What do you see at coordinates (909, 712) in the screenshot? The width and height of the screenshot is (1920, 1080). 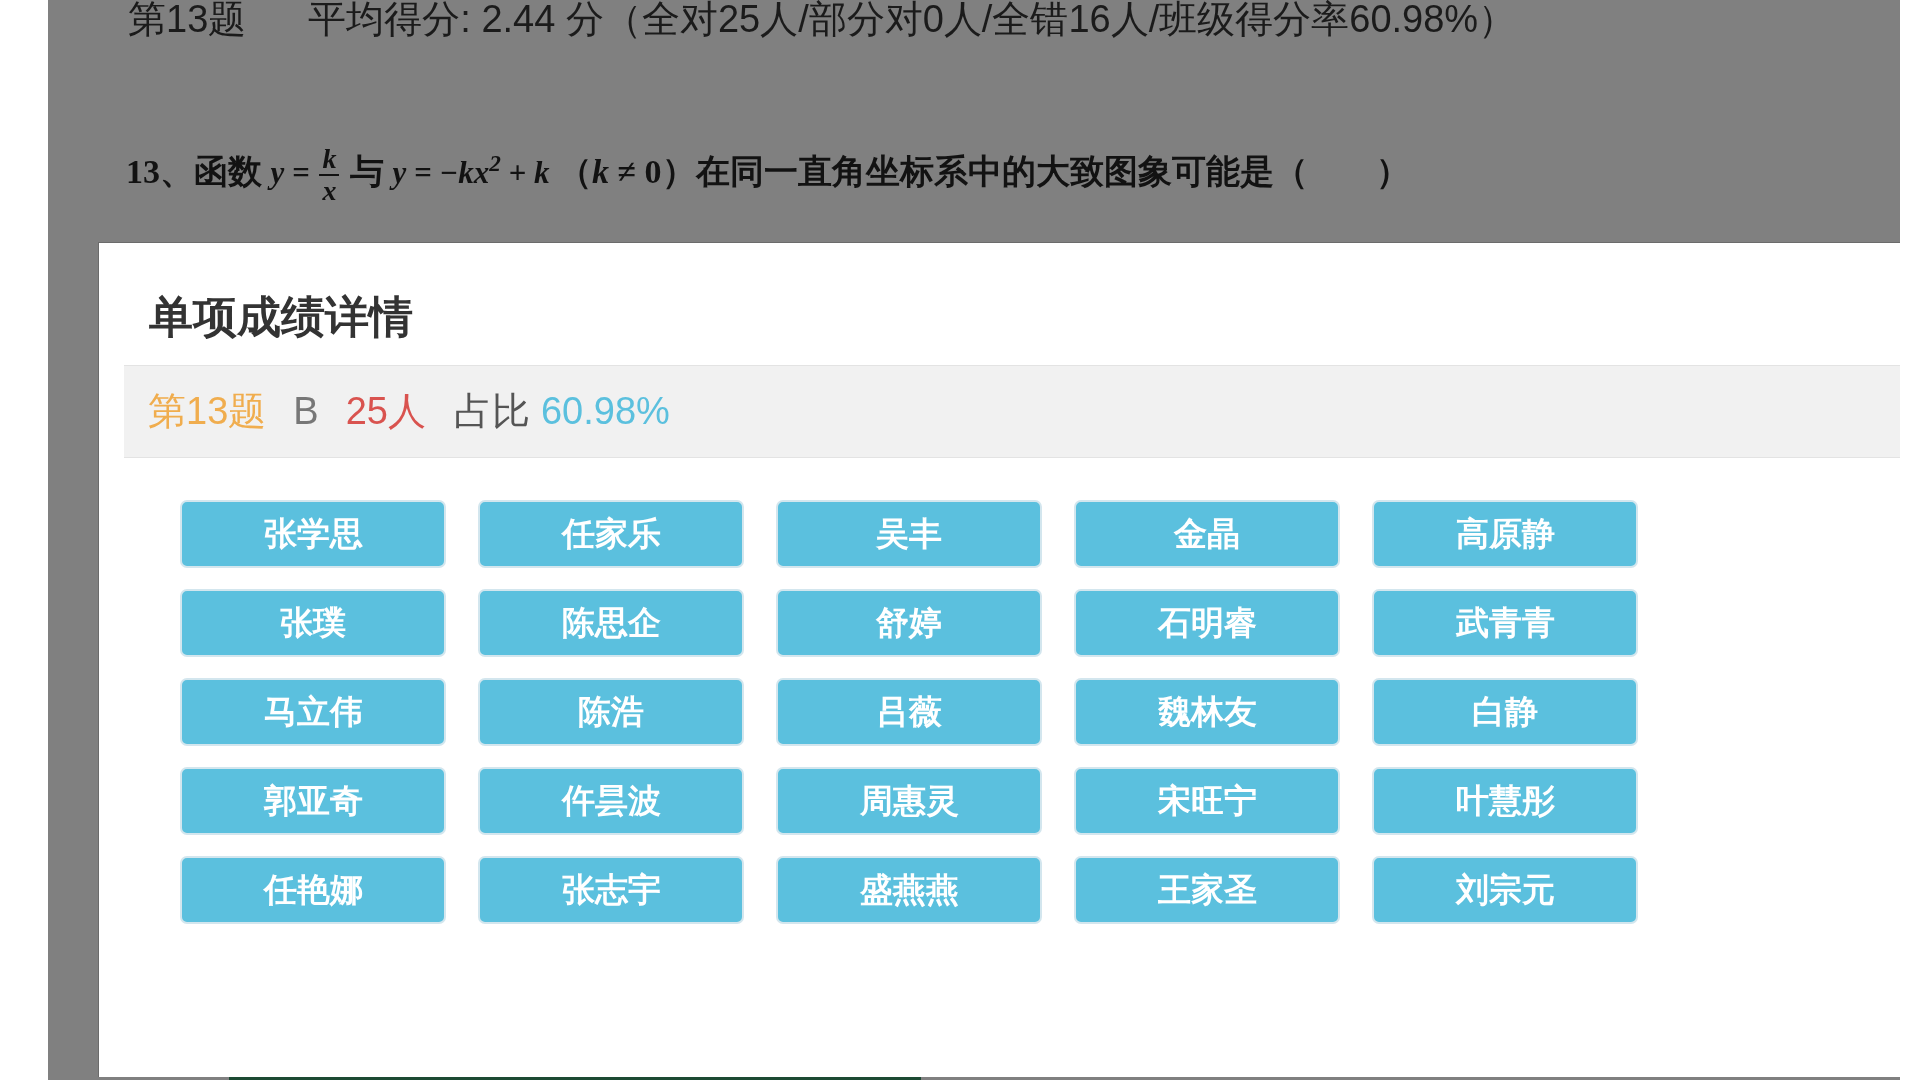 I see `student-button: 吕薇` at bounding box center [909, 712].